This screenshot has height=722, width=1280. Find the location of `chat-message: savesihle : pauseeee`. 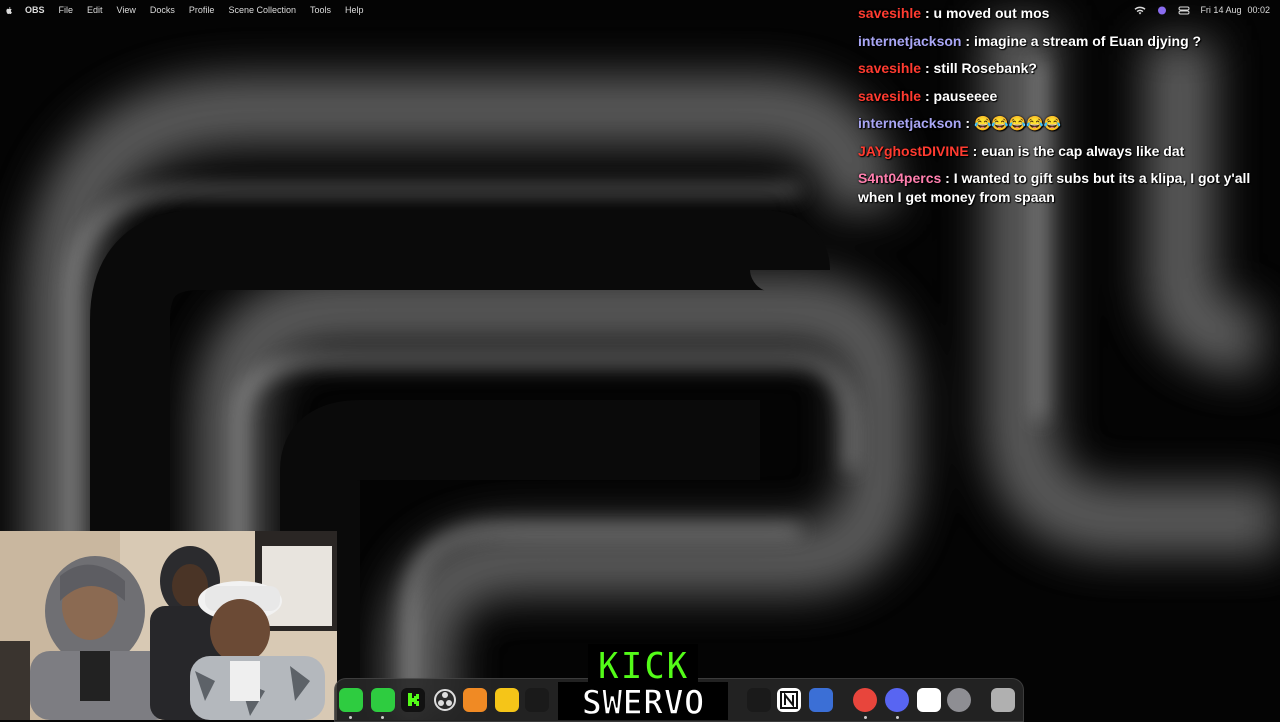

chat-message: savesihle : pauseeee is located at coordinates (1063, 96).